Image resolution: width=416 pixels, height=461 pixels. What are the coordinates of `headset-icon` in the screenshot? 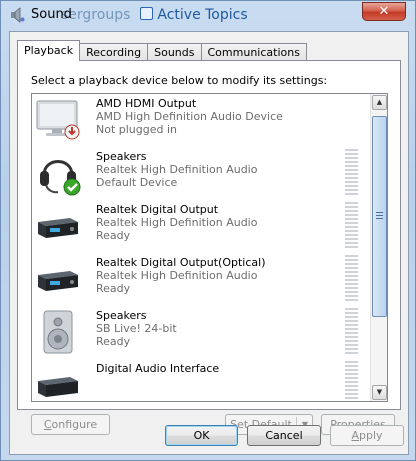 It's located at (60, 178).